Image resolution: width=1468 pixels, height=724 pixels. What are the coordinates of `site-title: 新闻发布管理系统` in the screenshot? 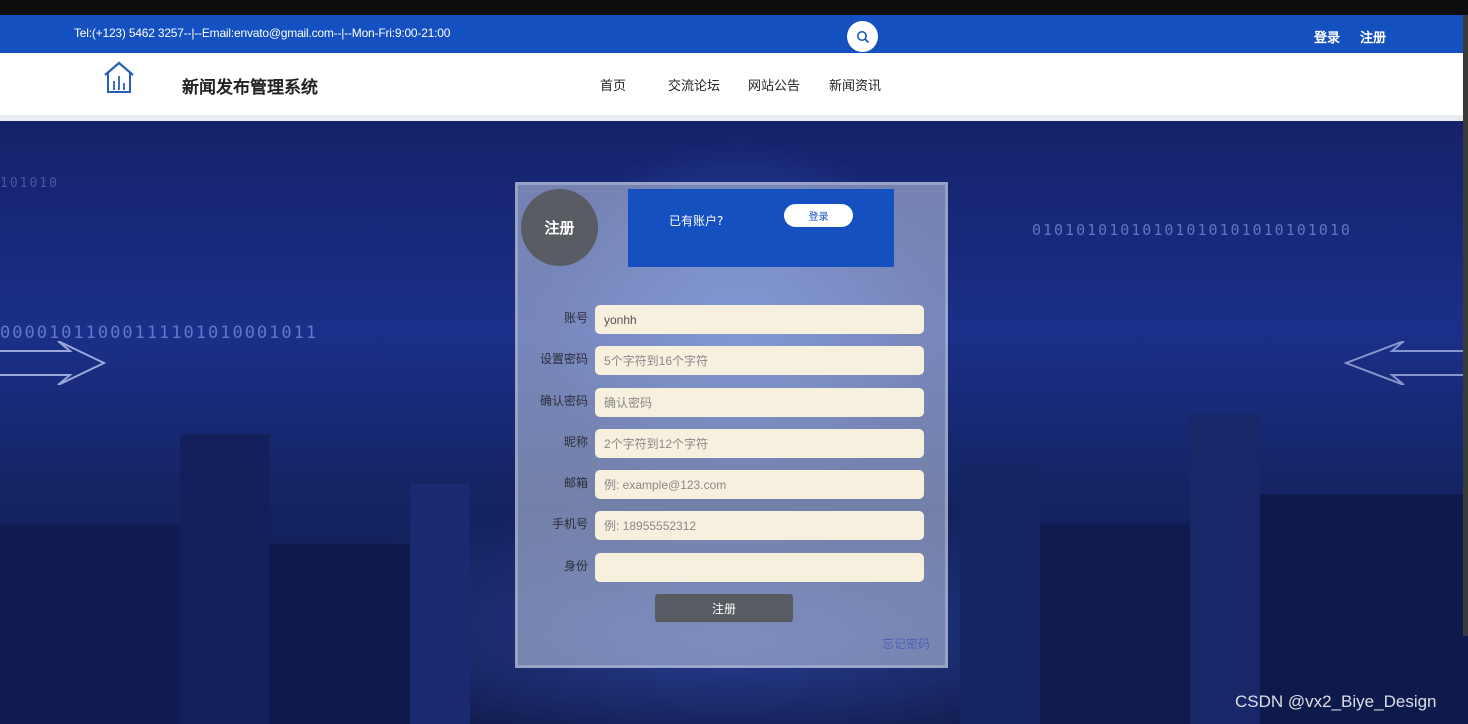 It's located at (250, 88).